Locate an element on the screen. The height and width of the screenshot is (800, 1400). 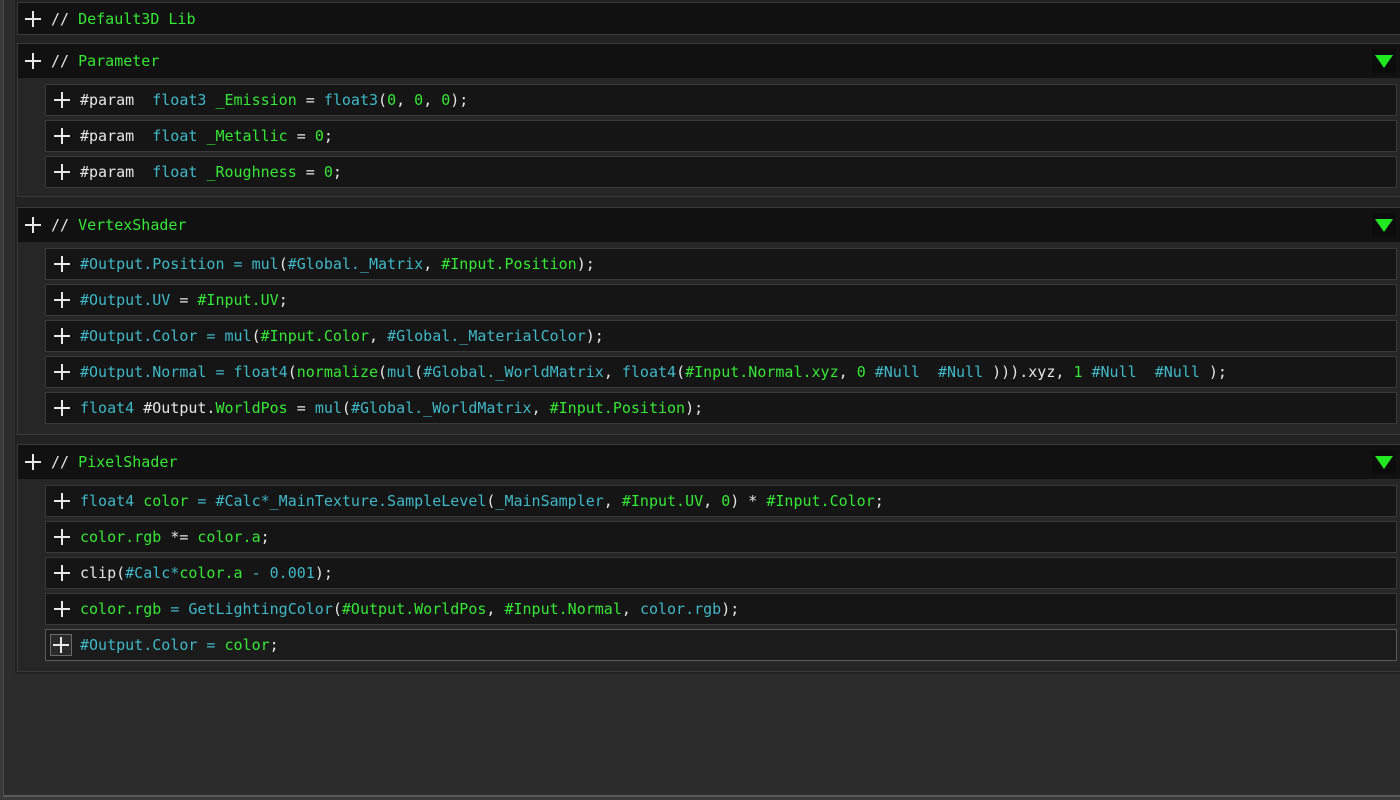
code-token: color is located at coordinates (247, 645).